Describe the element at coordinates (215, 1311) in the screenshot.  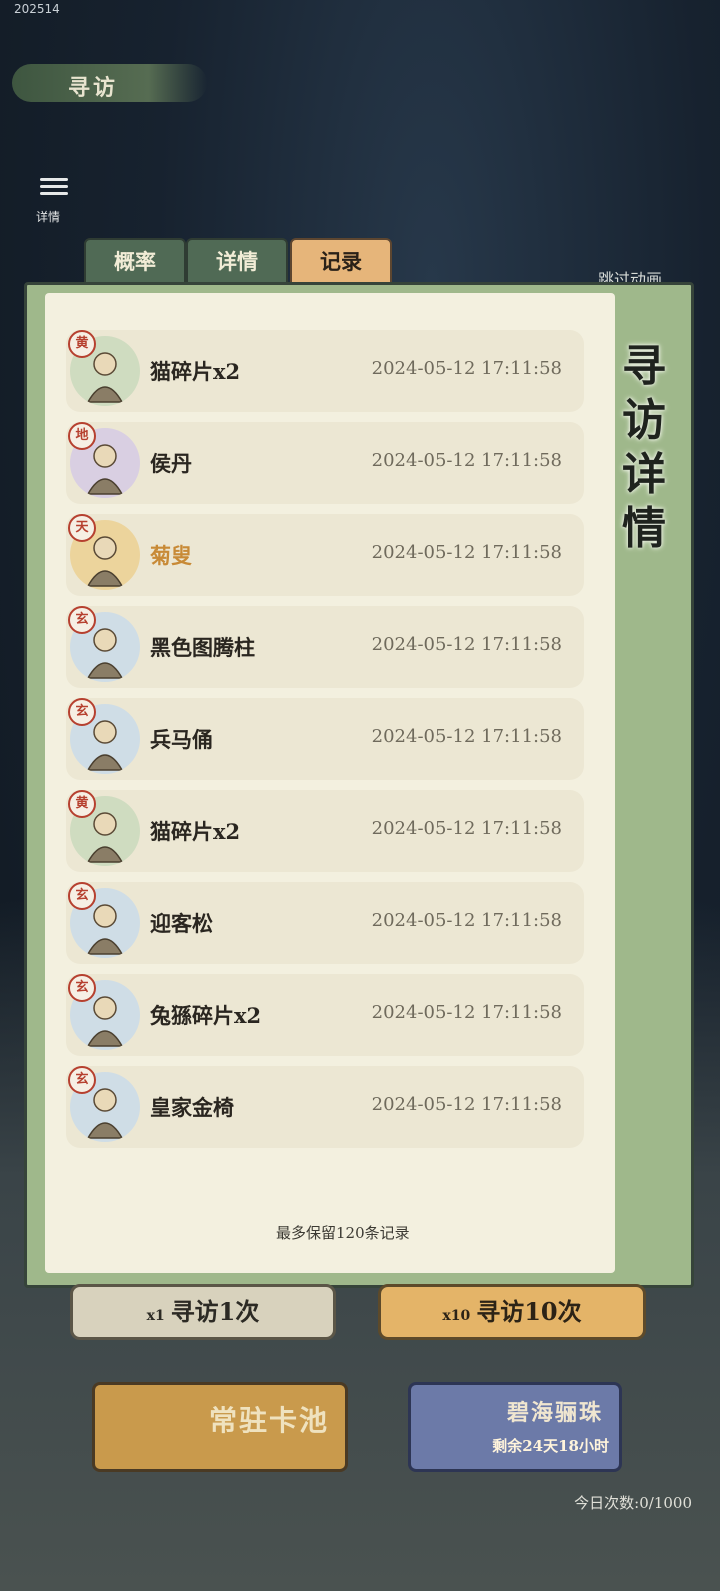
I see `draw-one-label: 寻访1次` at that location.